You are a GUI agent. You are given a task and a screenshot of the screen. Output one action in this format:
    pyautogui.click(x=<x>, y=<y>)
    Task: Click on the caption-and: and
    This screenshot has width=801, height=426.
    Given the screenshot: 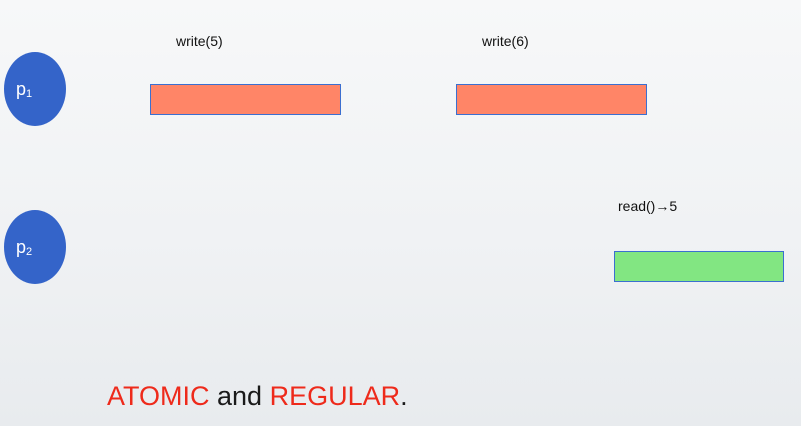 What is the action you would take?
    pyautogui.click(x=239, y=396)
    